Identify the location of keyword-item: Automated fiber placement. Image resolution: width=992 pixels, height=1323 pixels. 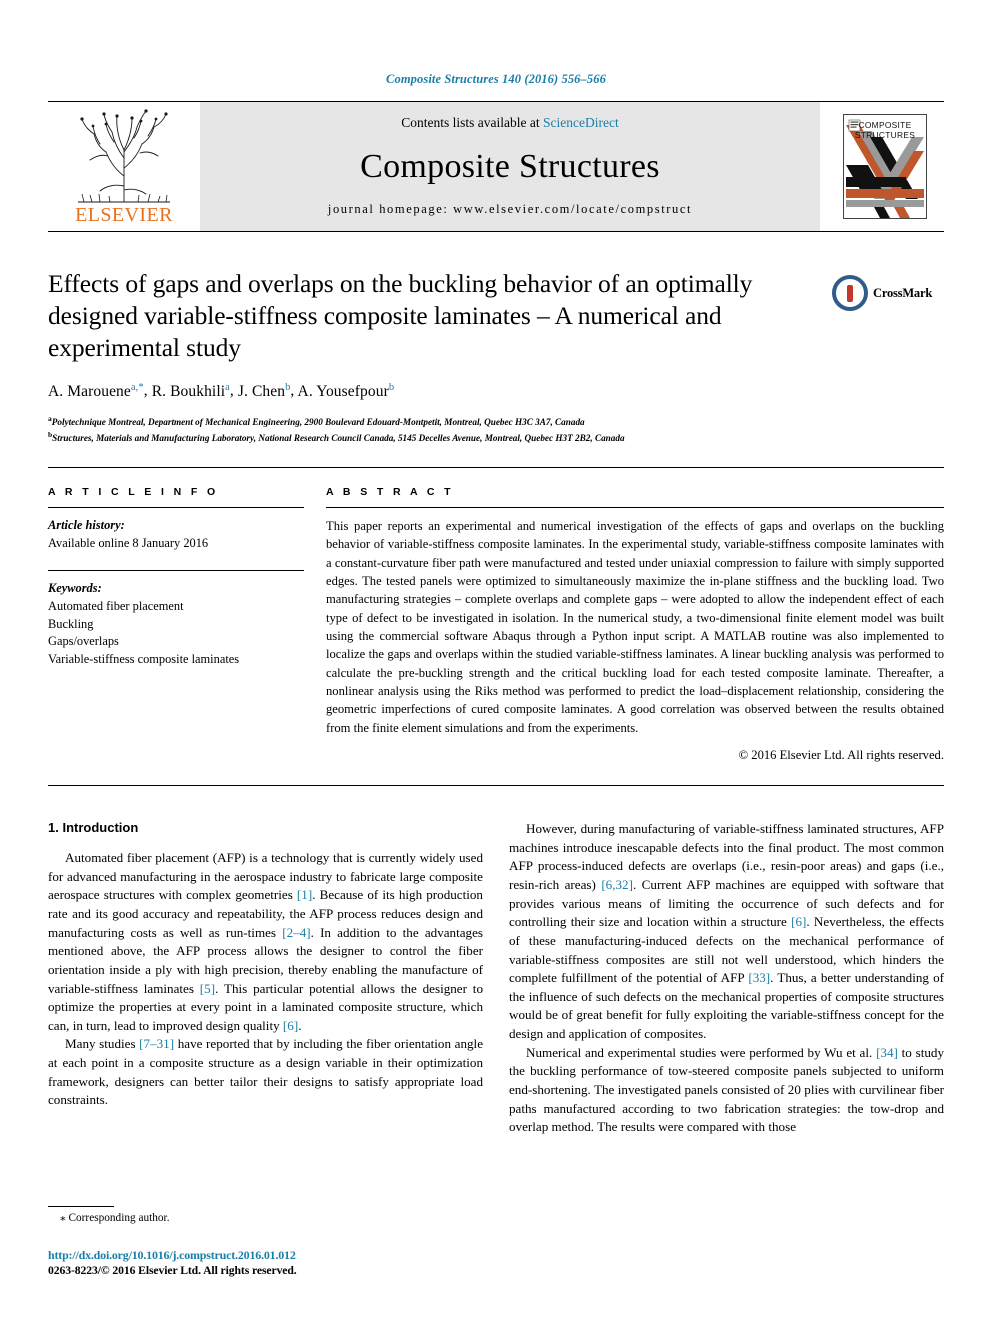
(116, 605).